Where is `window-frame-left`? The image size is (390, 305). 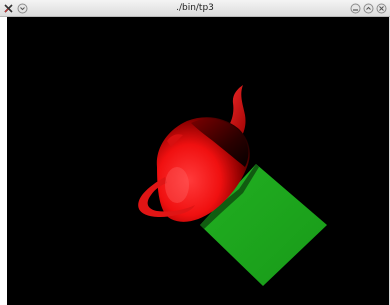
window-frame-left is located at coordinates (3, 161).